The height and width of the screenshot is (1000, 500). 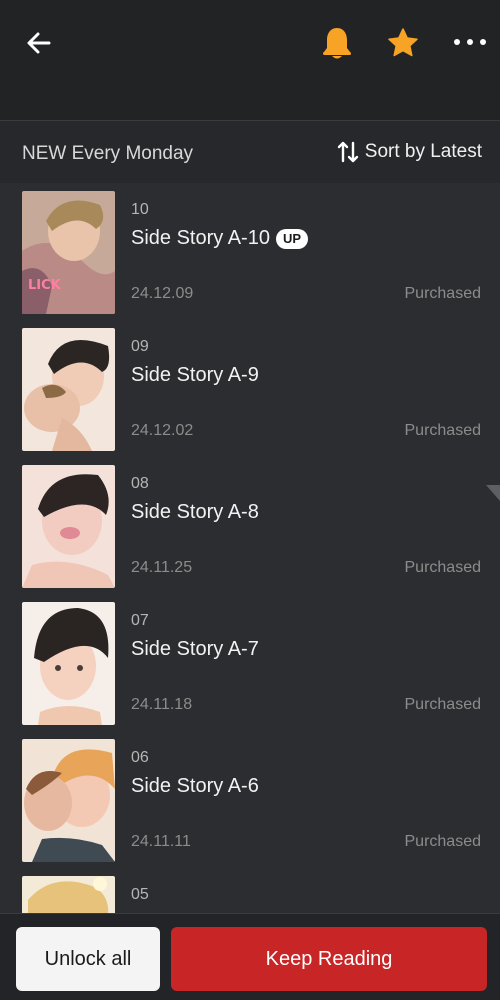 What do you see at coordinates (140, 209) in the screenshot?
I see `episode-number: 10` at bounding box center [140, 209].